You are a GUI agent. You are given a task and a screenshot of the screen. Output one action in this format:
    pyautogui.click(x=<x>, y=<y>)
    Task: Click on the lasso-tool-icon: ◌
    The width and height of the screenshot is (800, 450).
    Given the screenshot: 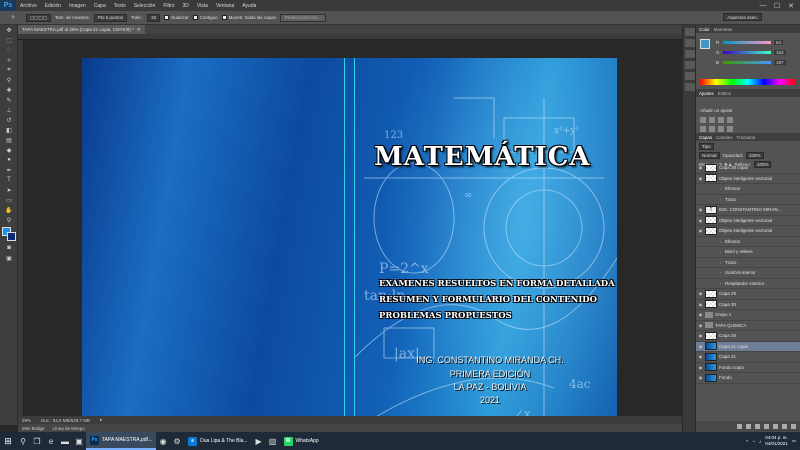 What is the action you would take?
    pyautogui.click(x=9, y=50)
    